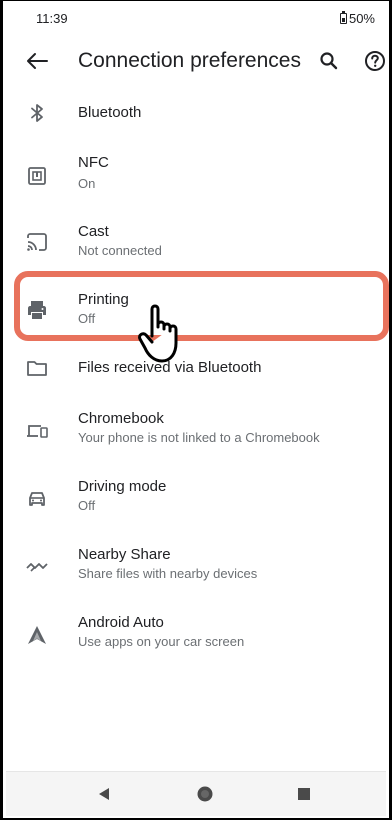 This screenshot has width=392, height=820. What do you see at coordinates (196, 177) in the screenshot?
I see `list-item-nfc: NFC On` at bounding box center [196, 177].